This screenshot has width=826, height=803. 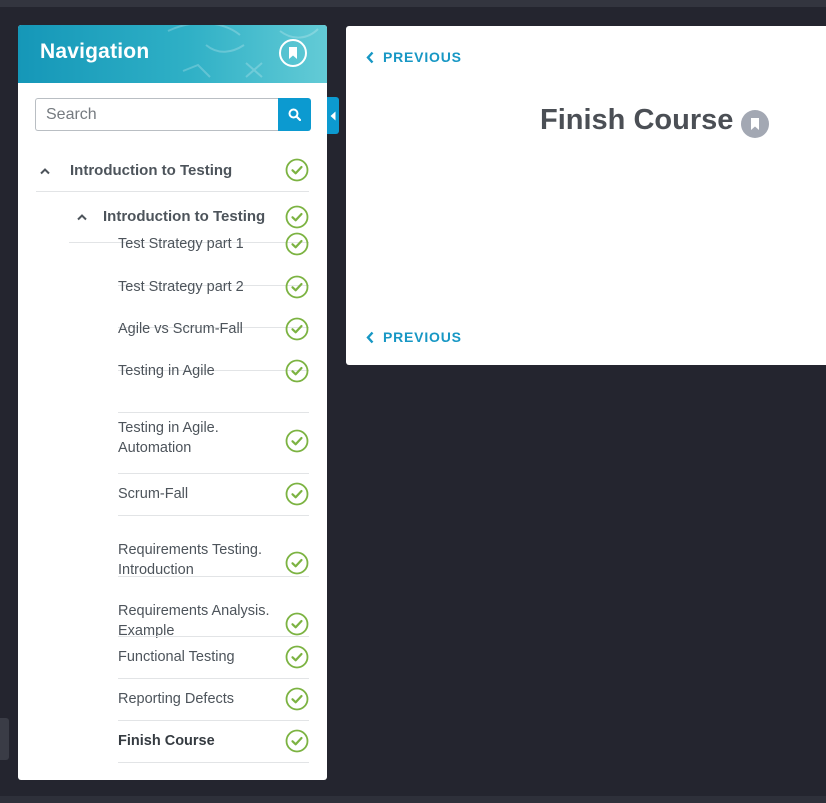 I want to click on search-bar, so click(x=173, y=114).